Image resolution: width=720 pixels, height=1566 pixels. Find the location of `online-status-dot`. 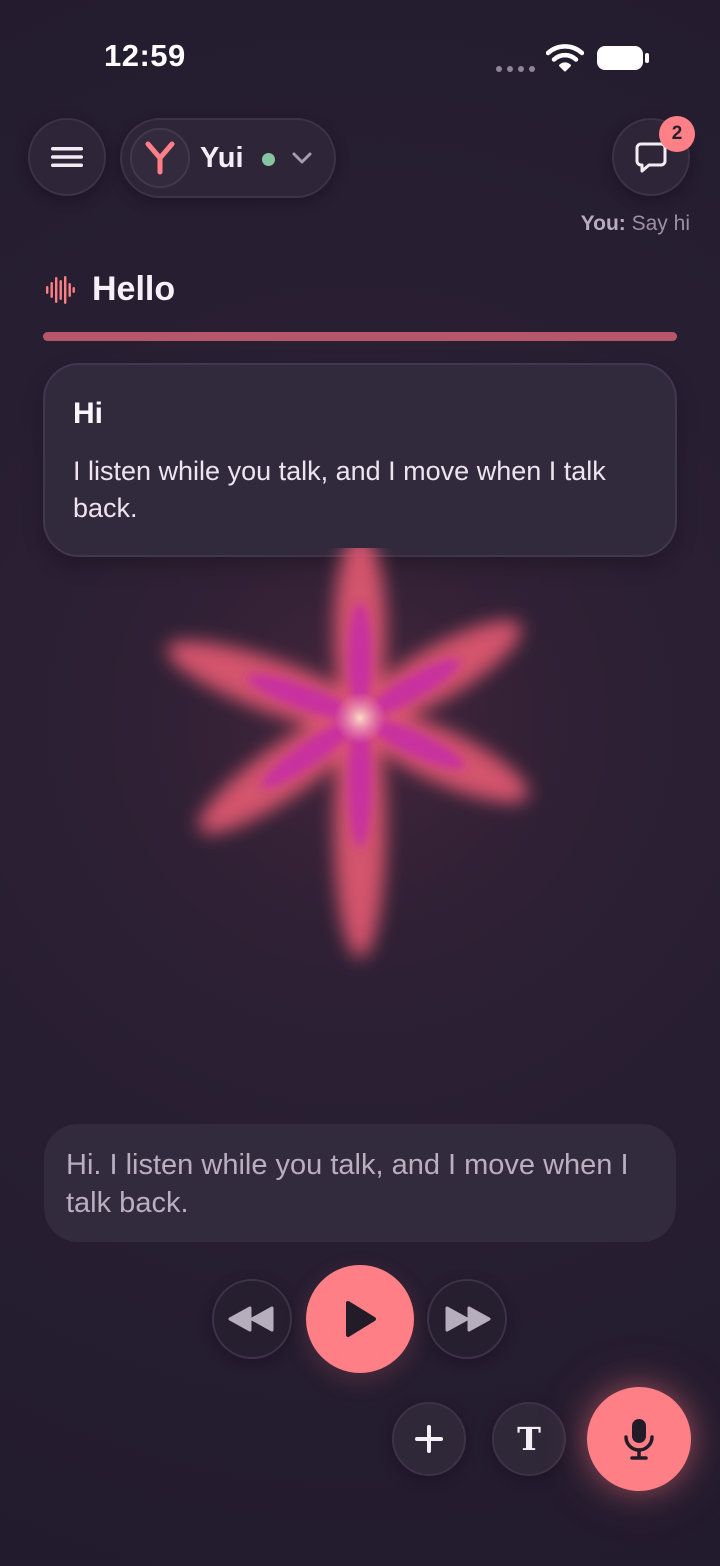

online-status-dot is located at coordinates (268, 159).